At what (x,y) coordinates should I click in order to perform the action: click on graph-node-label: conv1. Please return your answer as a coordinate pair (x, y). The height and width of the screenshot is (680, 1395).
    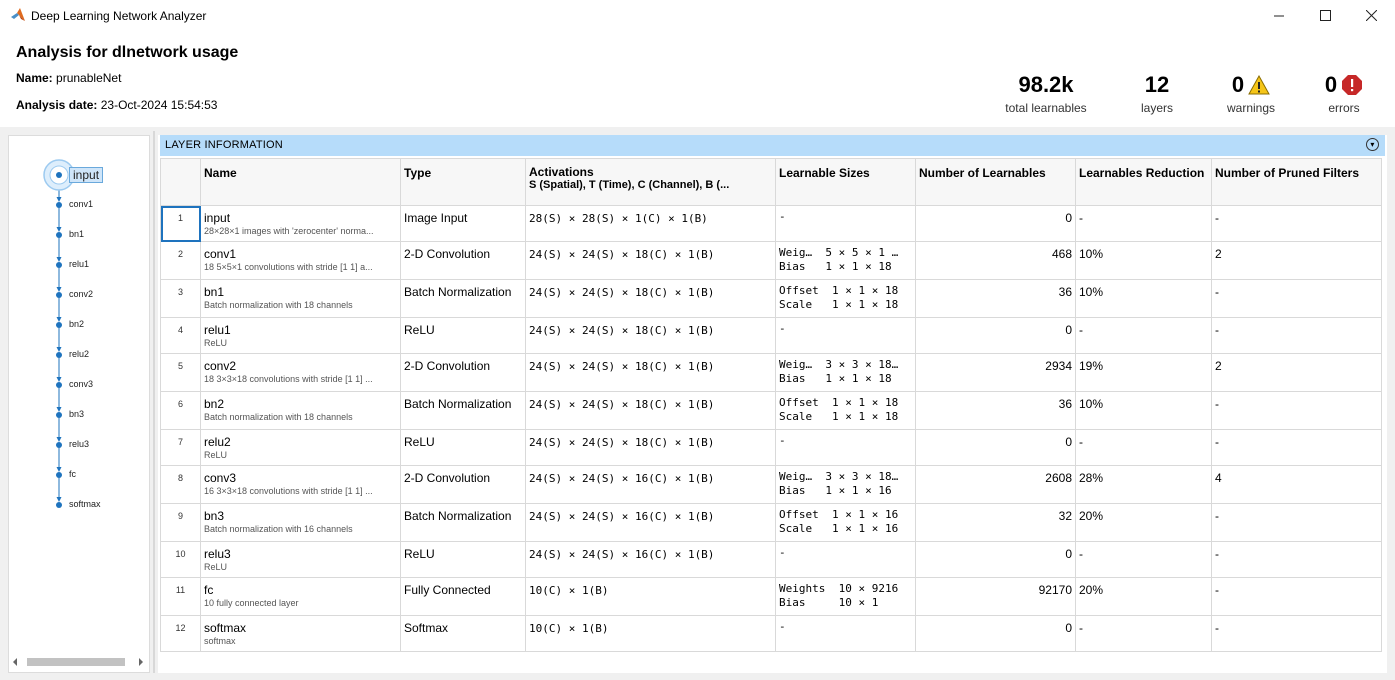
    Looking at the image, I should click on (81, 204).